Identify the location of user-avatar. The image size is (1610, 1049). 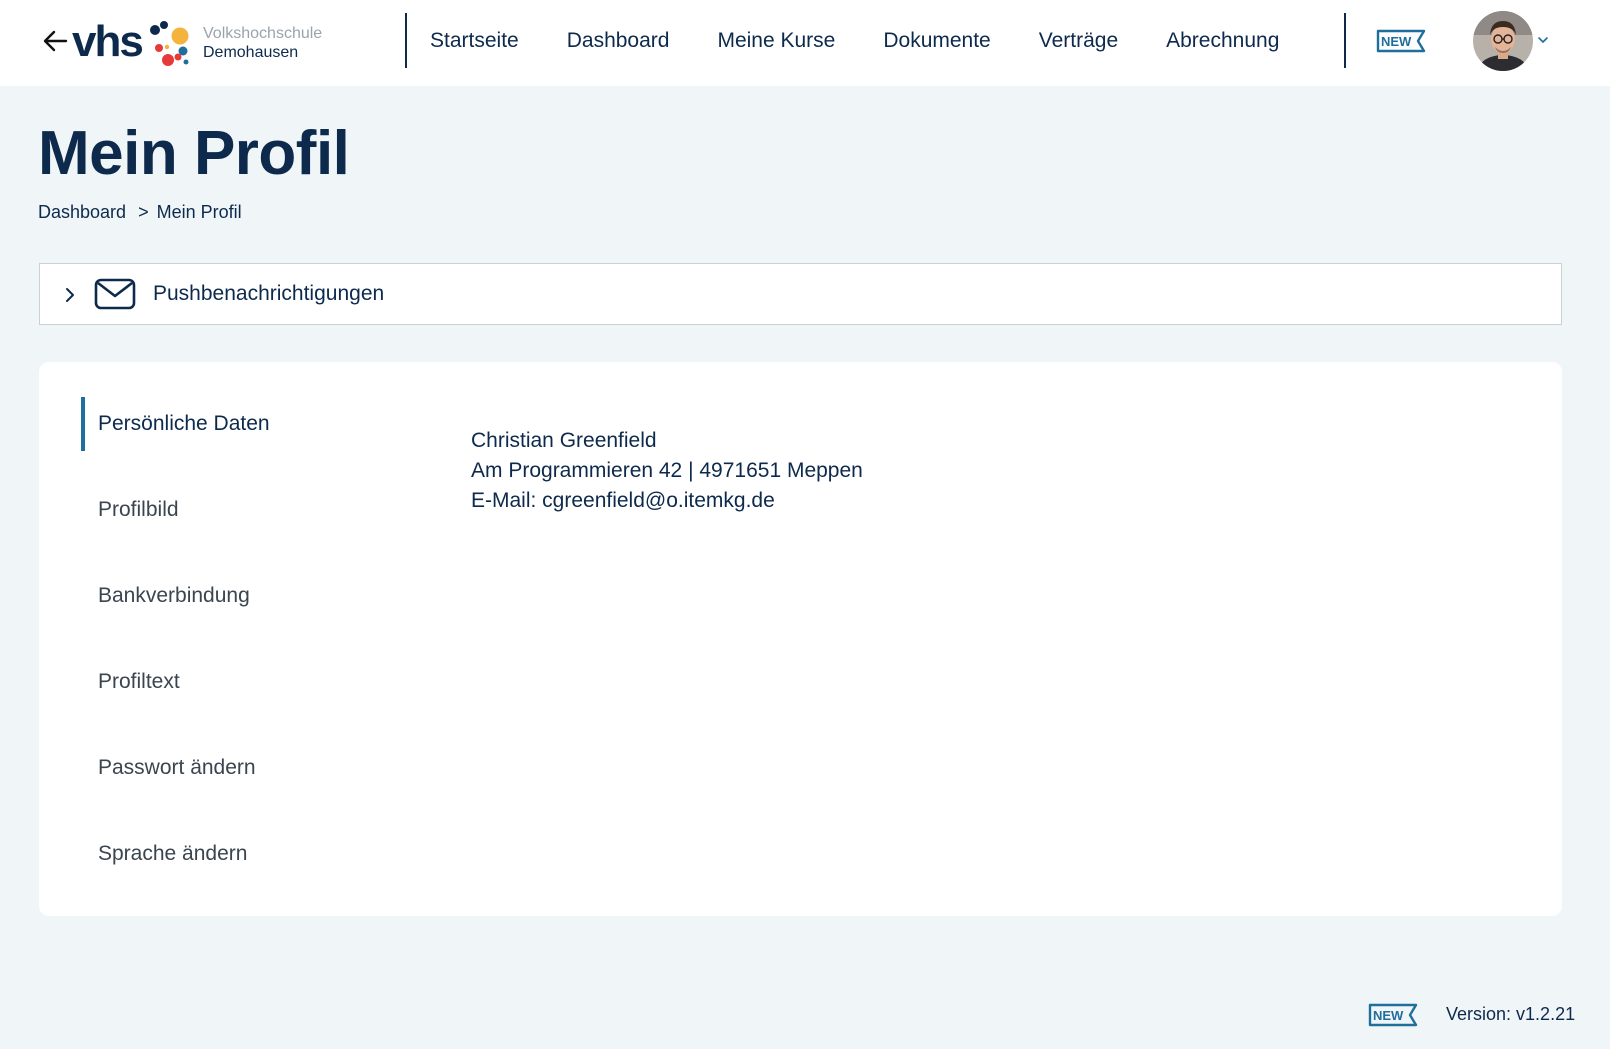
(1503, 41).